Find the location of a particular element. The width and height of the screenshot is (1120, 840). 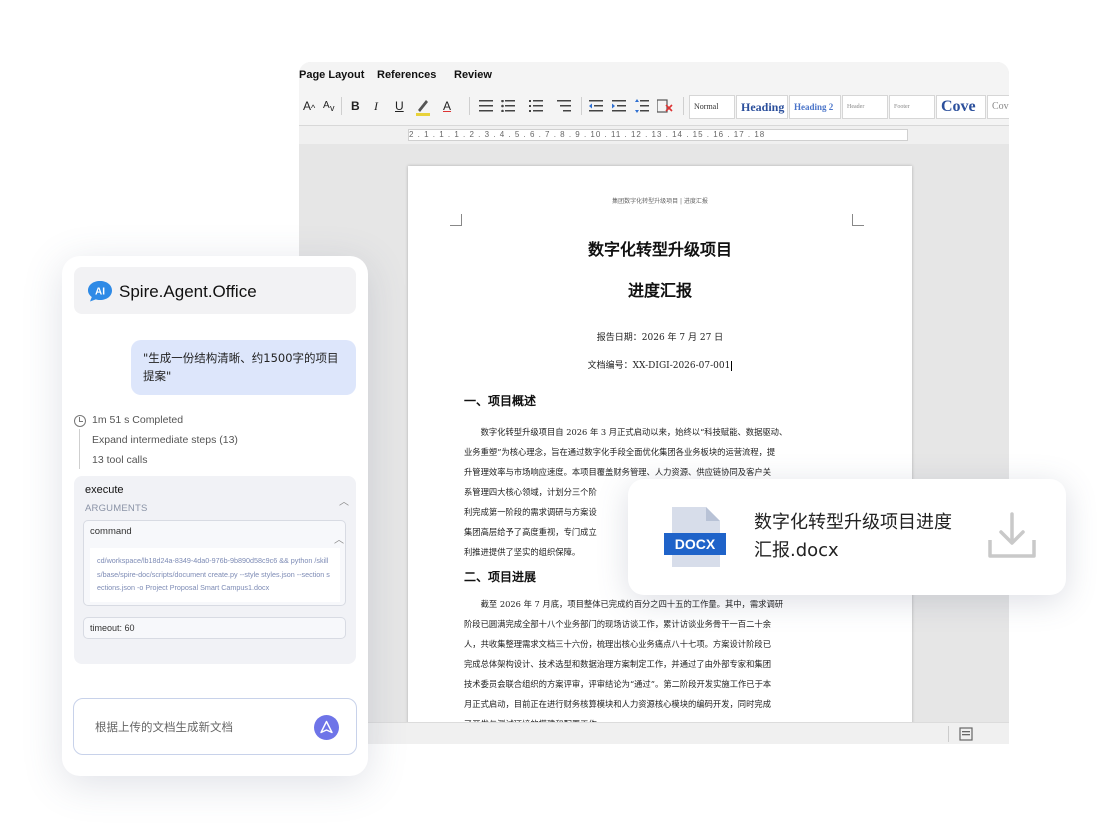

prompt-placeholder: 根据上传的文档生成新文档 is located at coordinates (164, 727).